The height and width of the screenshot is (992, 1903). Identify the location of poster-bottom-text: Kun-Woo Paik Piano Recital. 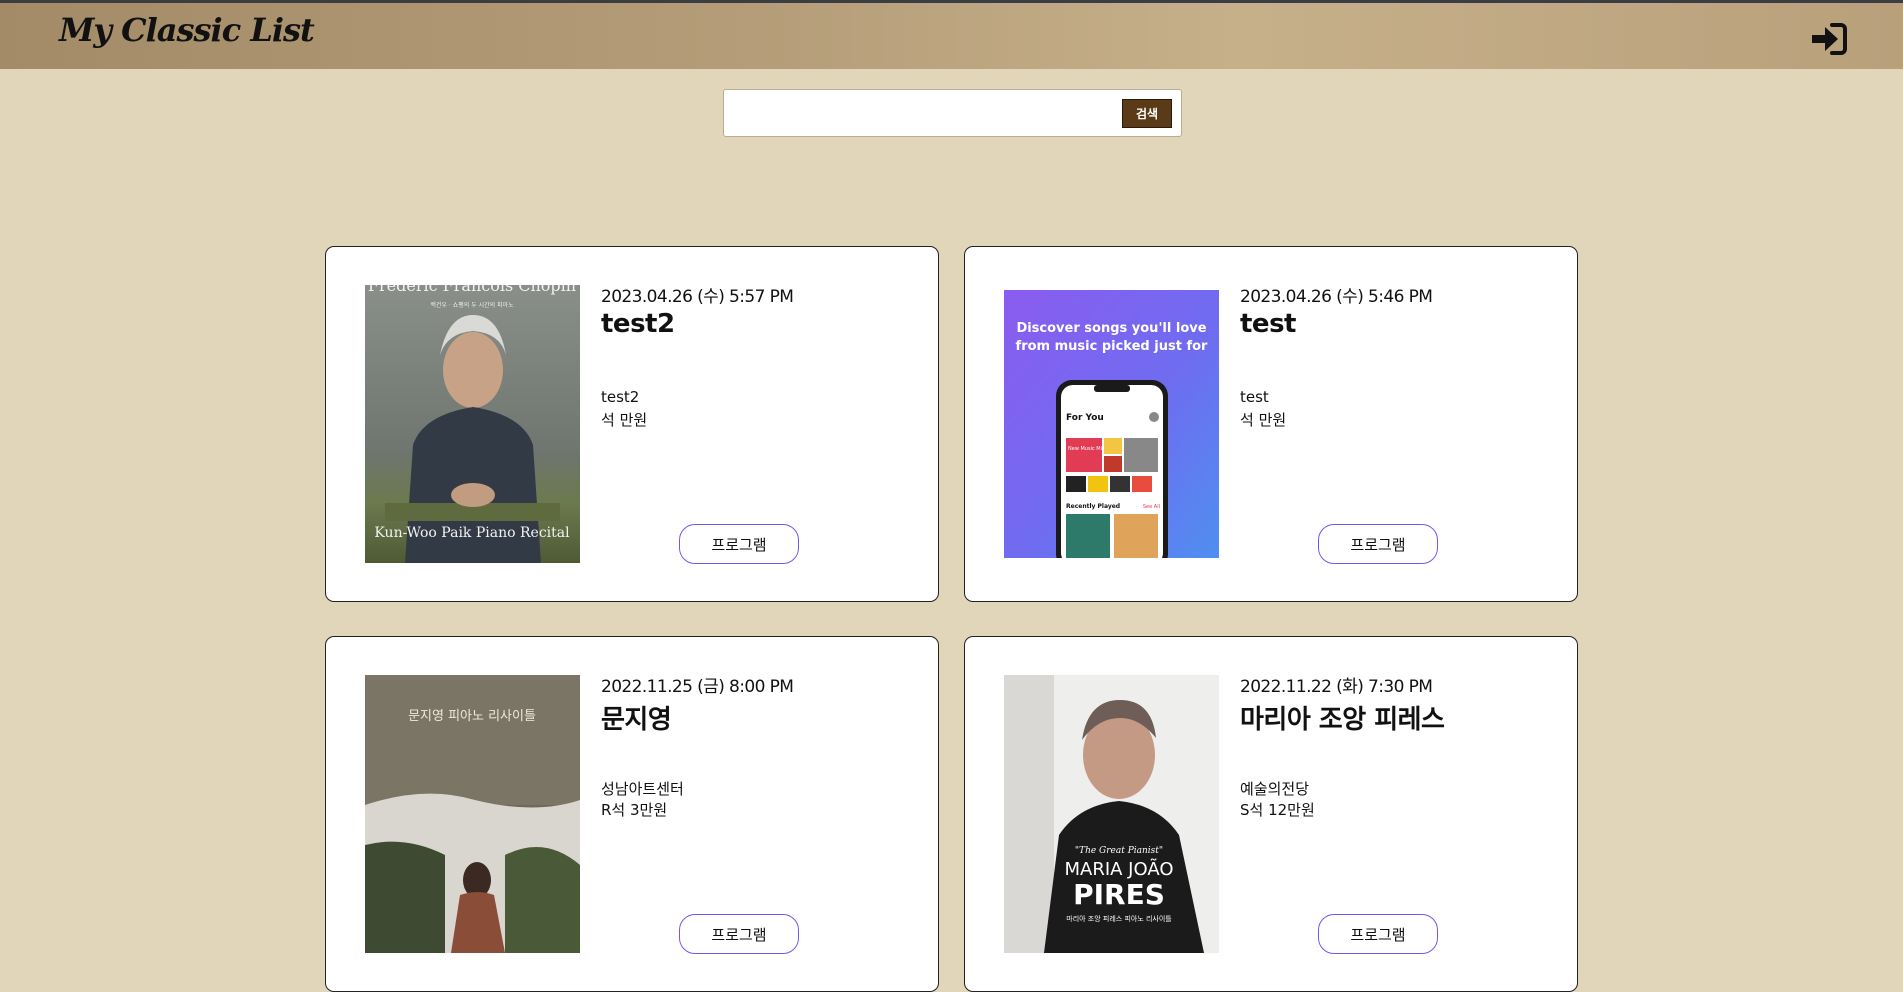
(472, 533).